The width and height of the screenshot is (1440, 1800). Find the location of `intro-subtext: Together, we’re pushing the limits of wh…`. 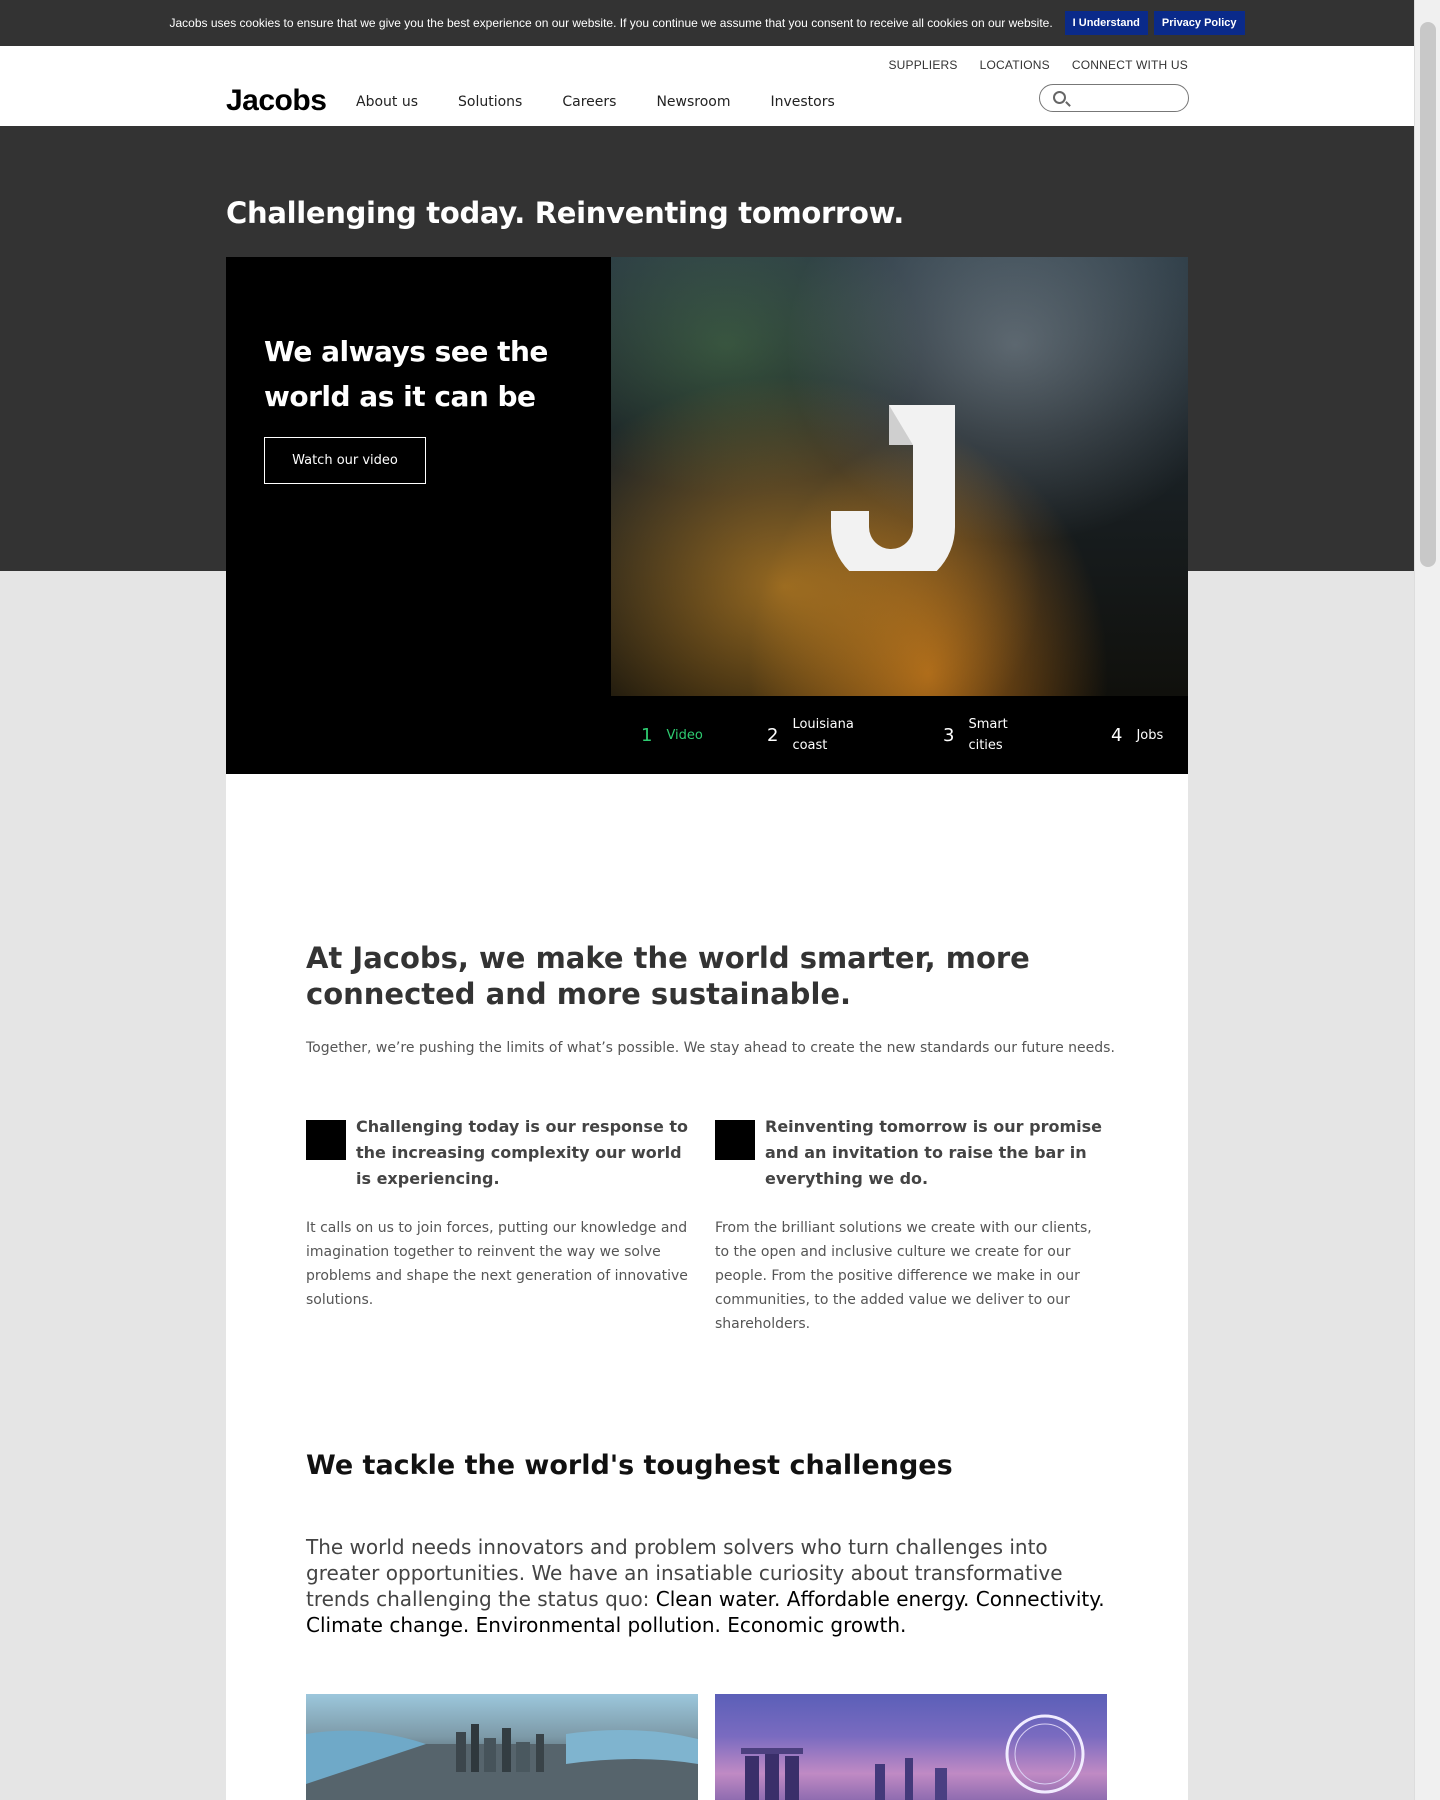

intro-subtext: Together, we’re pushing the limits of wh… is located at coordinates (710, 1048).